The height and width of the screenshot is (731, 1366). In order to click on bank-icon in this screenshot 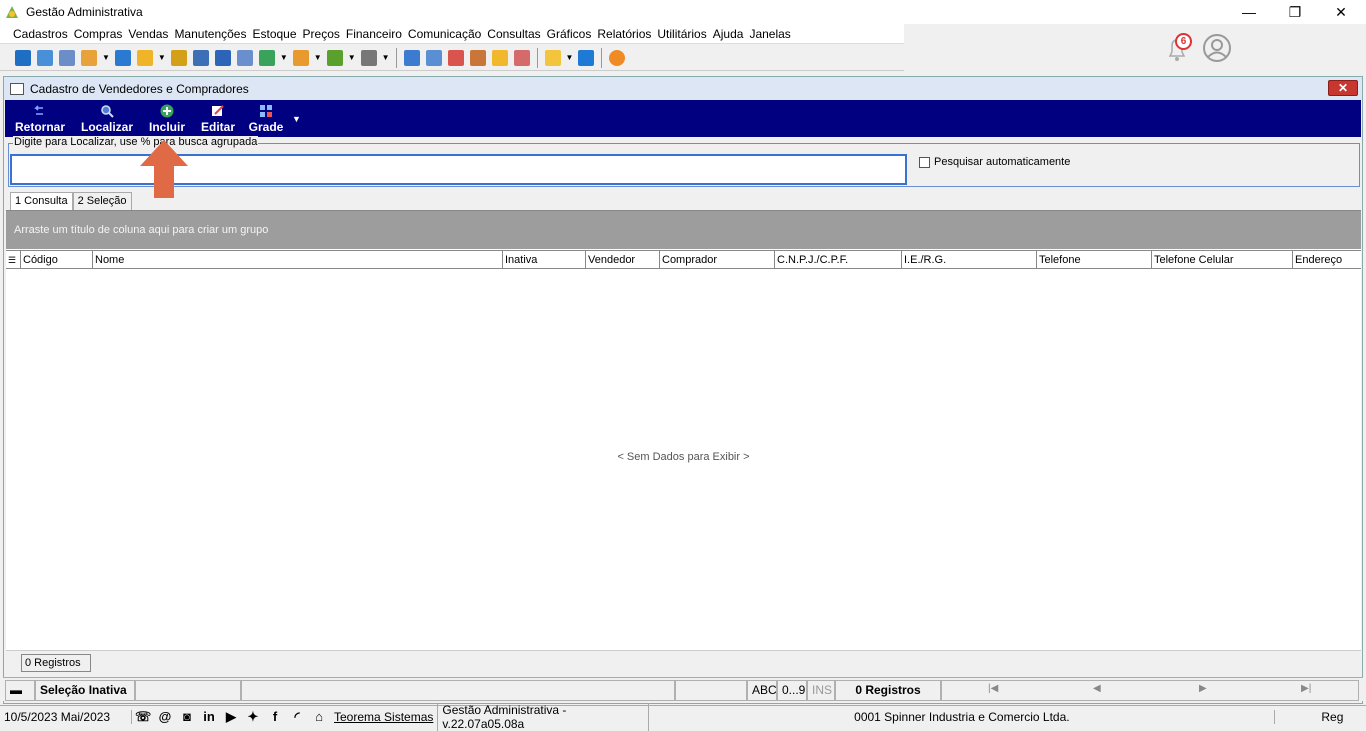, I will do `click(200, 57)`.